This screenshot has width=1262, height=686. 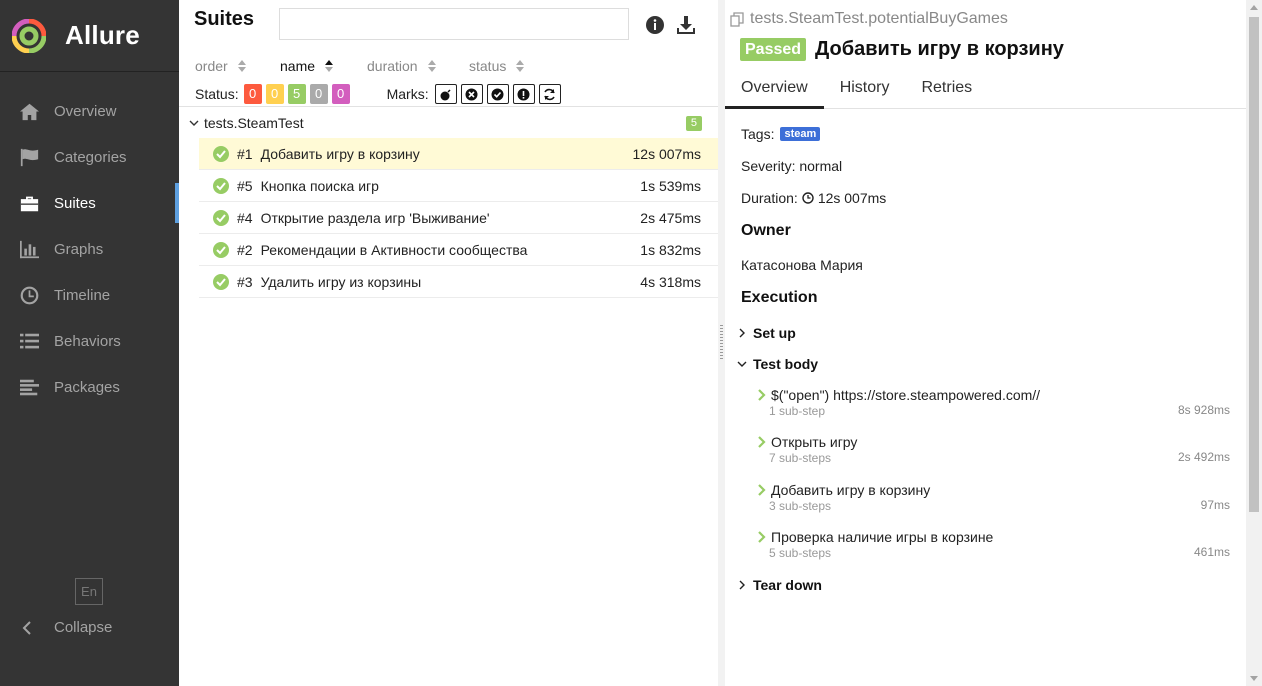 What do you see at coordinates (448, 123) in the screenshot?
I see `suite-group-header: tests.SteamTest 5` at bounding box center [448, 123].